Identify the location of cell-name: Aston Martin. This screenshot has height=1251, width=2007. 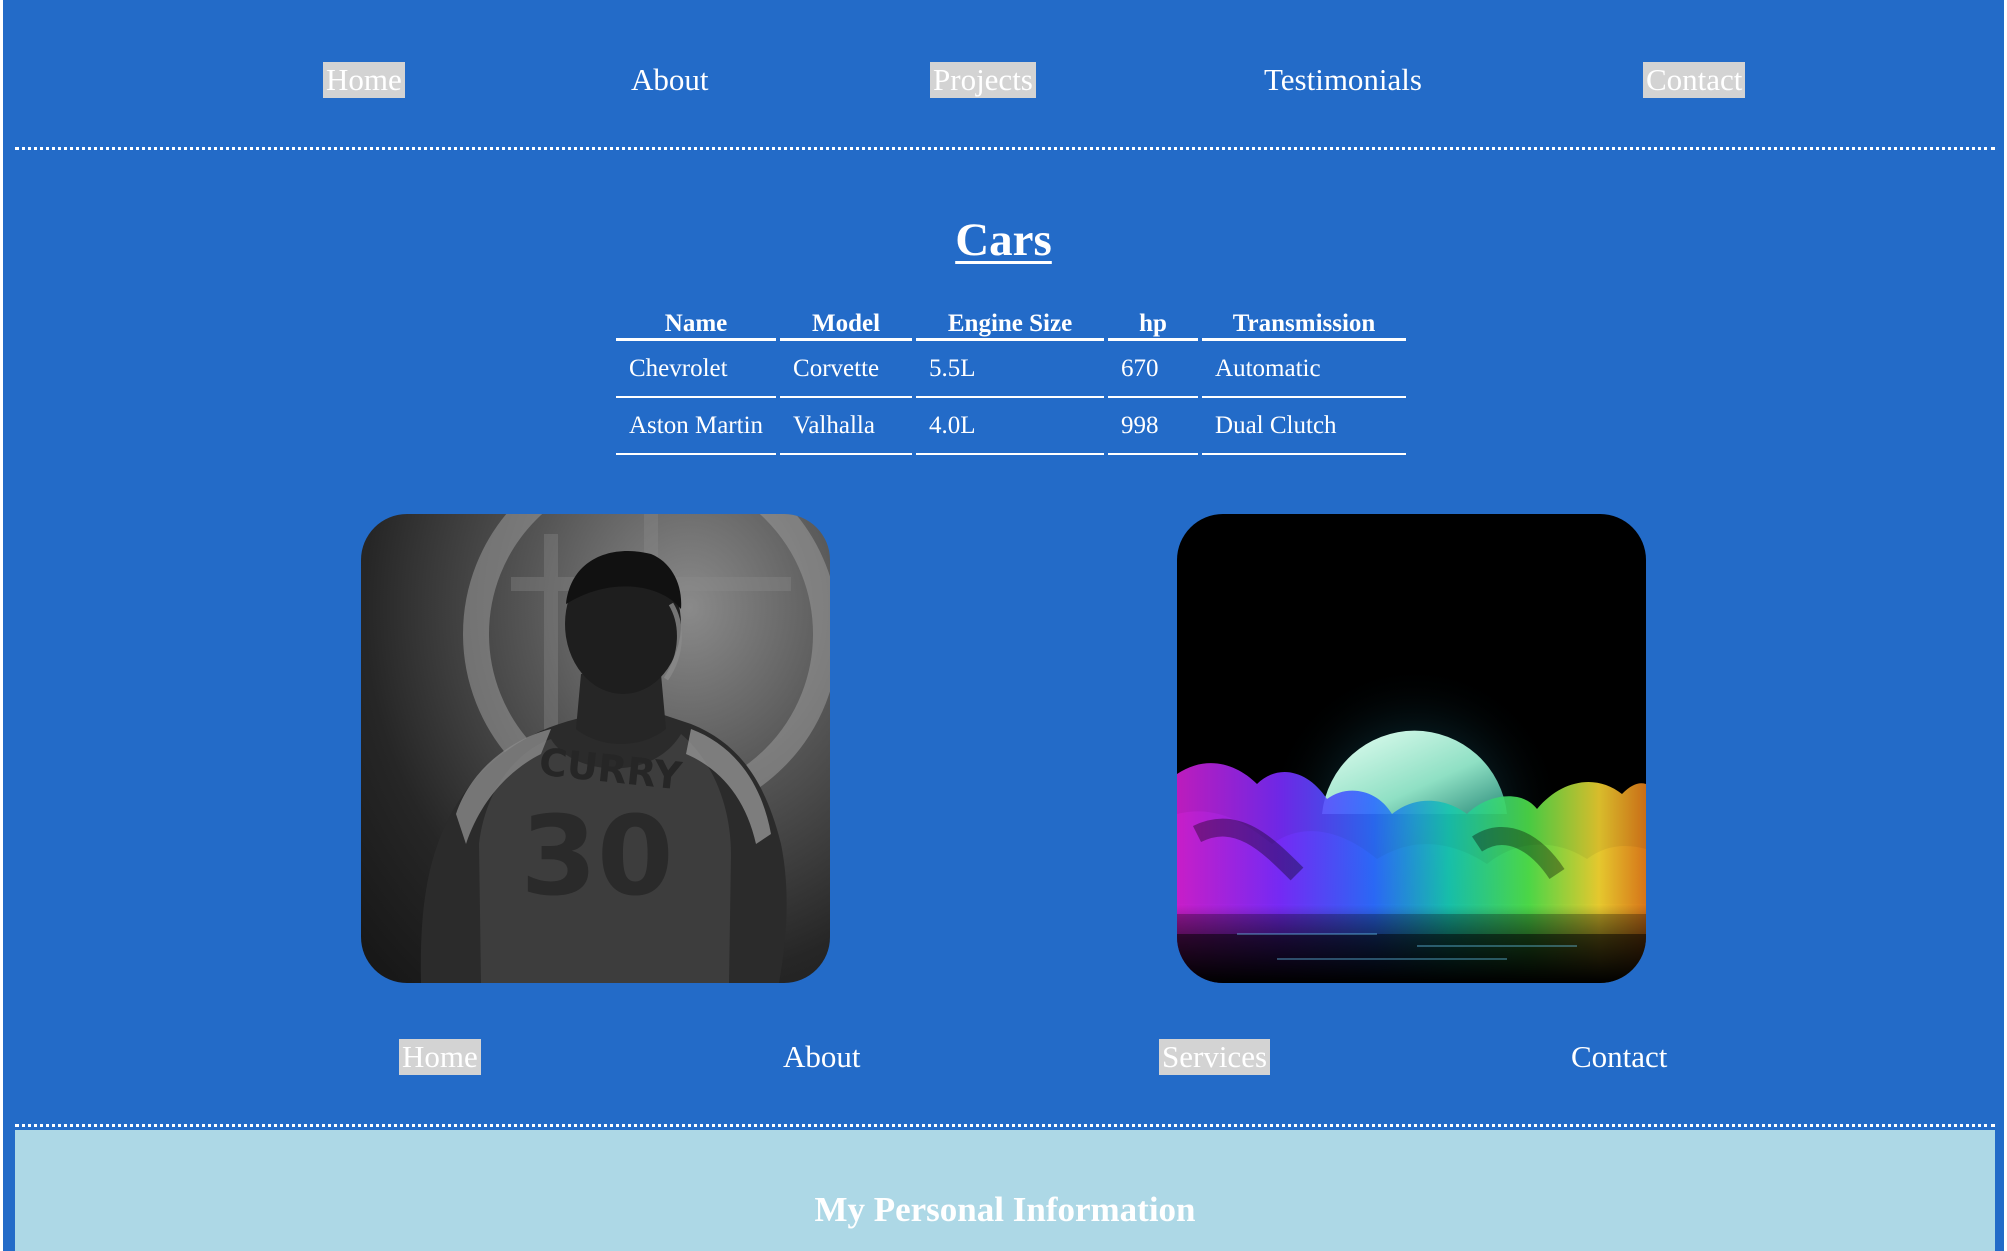
(696, 426).